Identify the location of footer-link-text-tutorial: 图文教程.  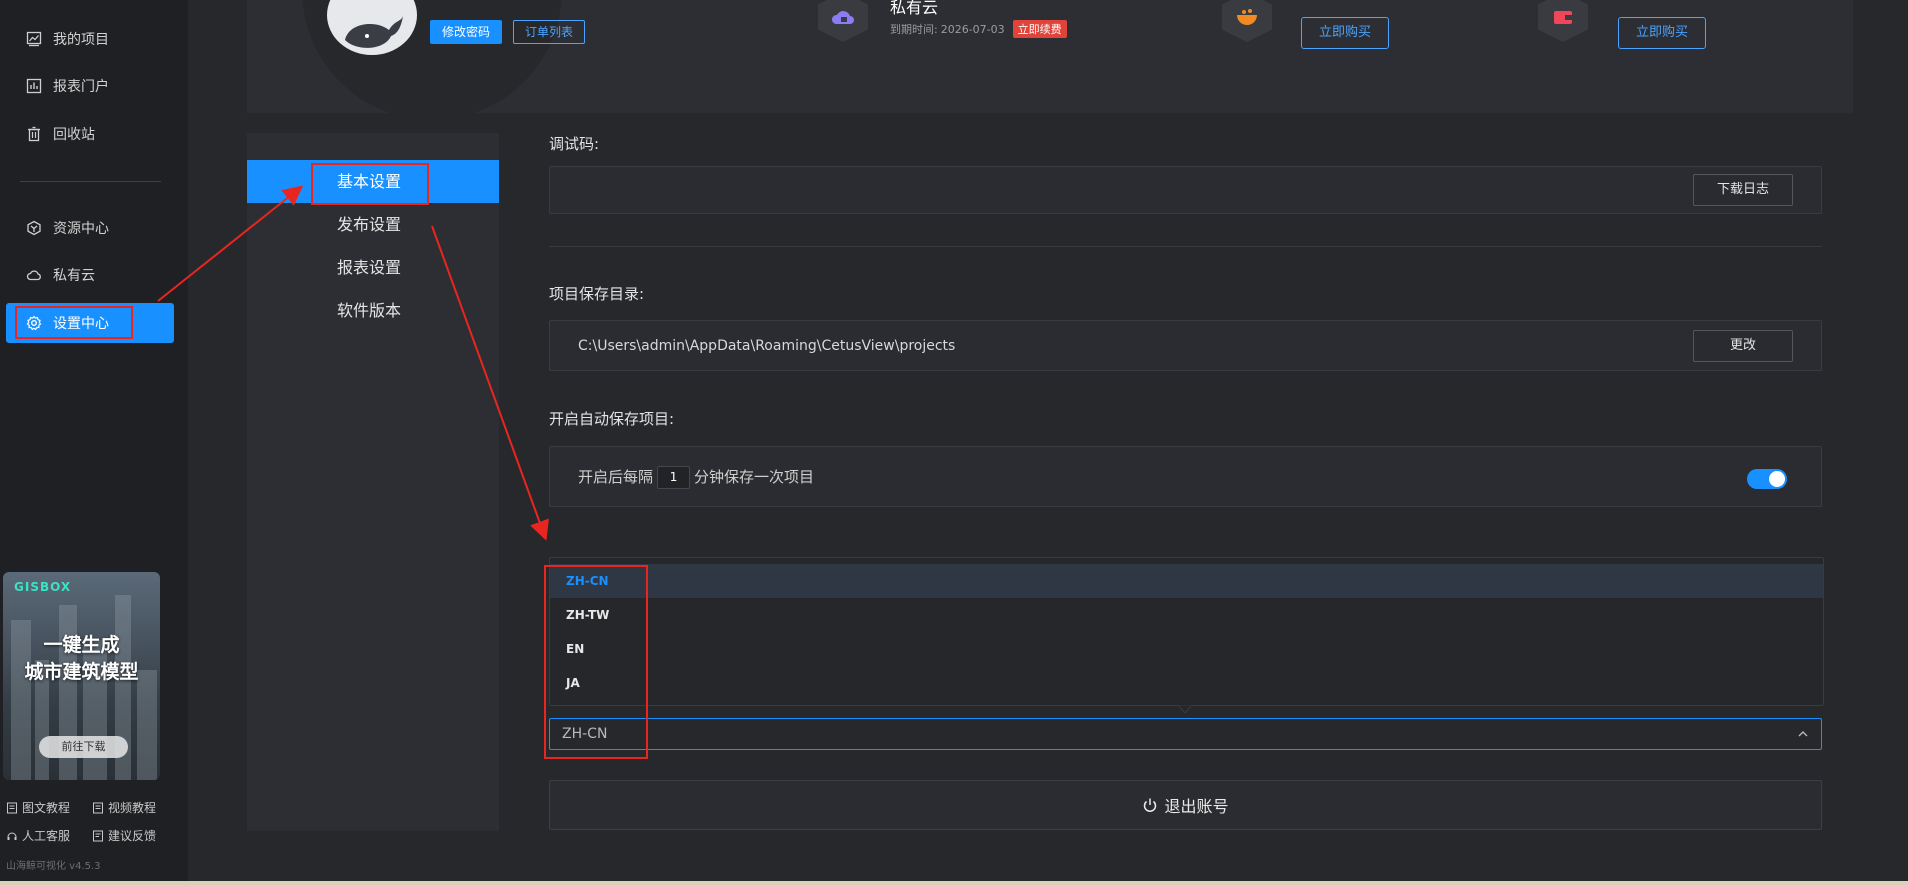
(38, 807).